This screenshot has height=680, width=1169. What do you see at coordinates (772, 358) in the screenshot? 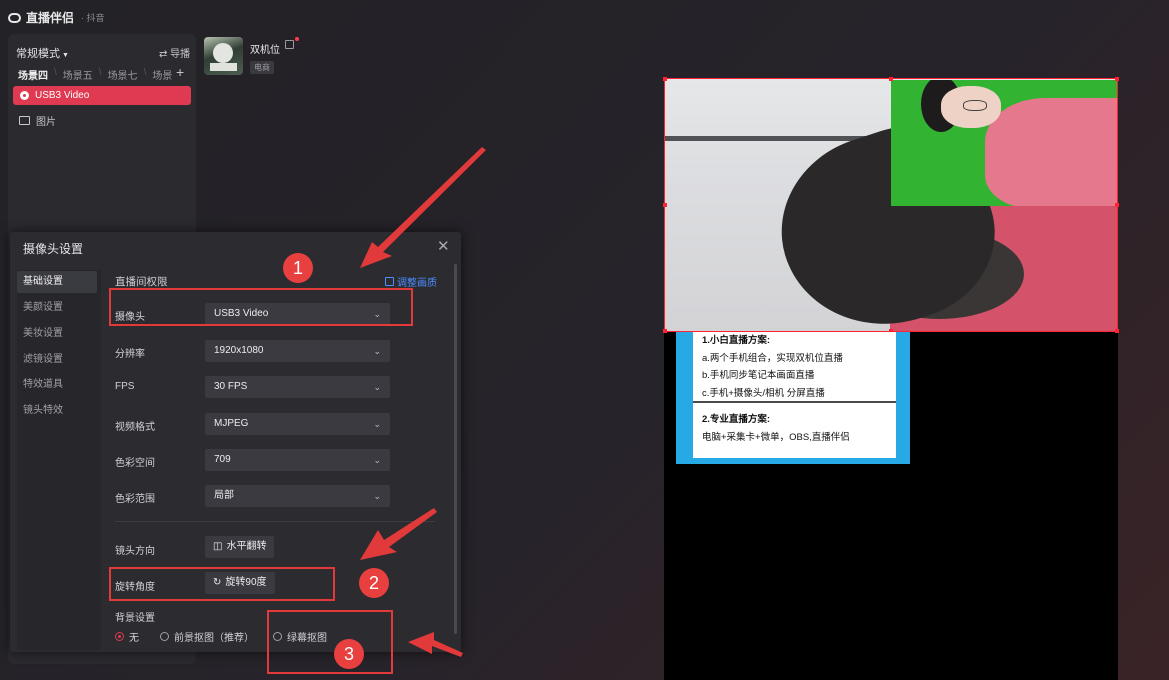
I see `poster-plan1-item: a.两个手机组合，实现双机位直播` at bounding box center [772, 358].